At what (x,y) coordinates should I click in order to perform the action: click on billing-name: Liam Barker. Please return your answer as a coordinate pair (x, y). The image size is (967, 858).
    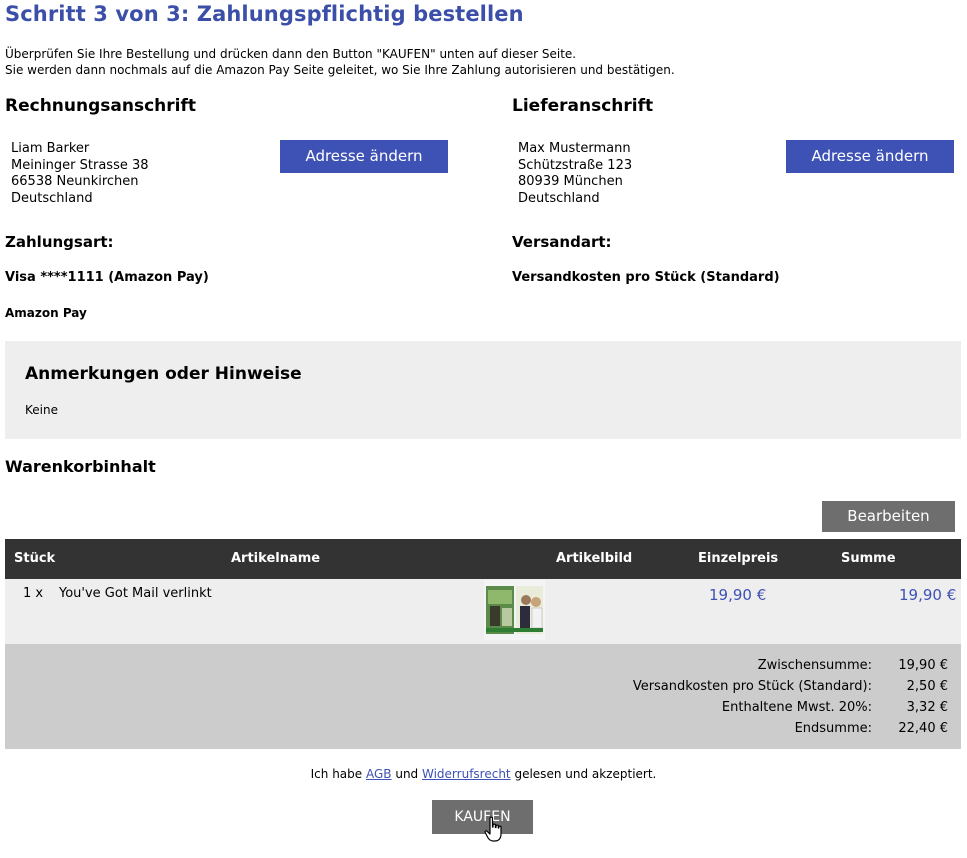
    Looking at the image, I should click on (50, 148).